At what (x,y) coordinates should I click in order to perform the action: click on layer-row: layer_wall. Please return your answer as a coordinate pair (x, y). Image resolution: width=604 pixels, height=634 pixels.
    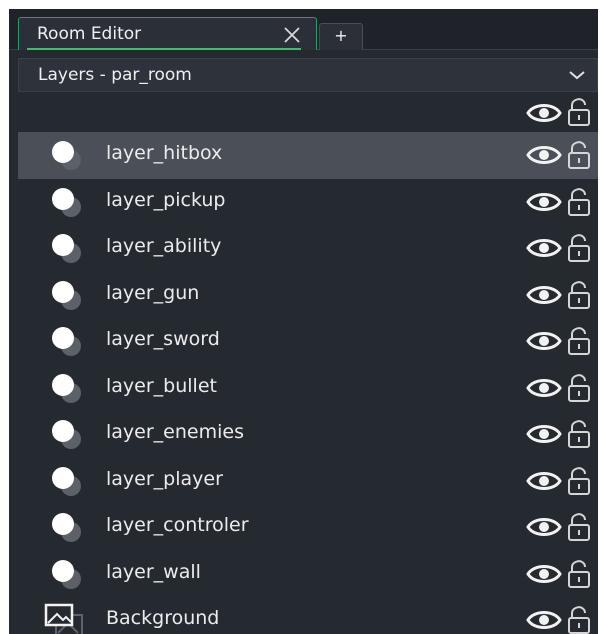
    Looking at the image, I should click on (308, 574).